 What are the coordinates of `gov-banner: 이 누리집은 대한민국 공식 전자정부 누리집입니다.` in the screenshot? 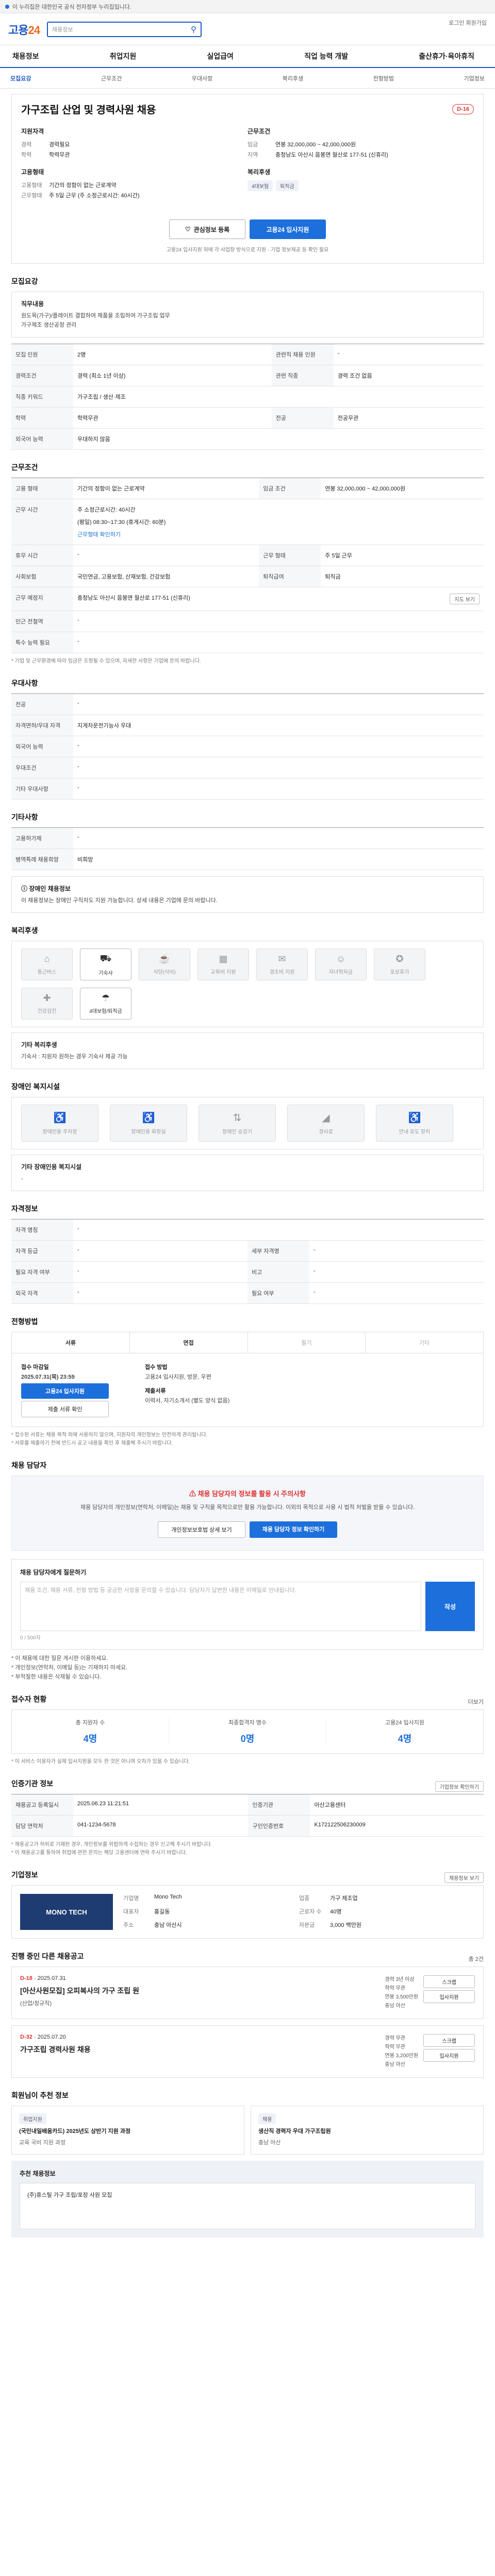 It's located at (247, 6).